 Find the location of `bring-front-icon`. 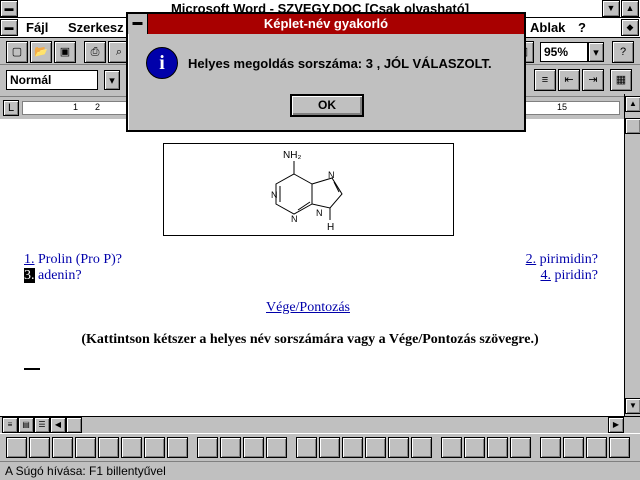

bring-front-icon is located at coordinates (306, 447).